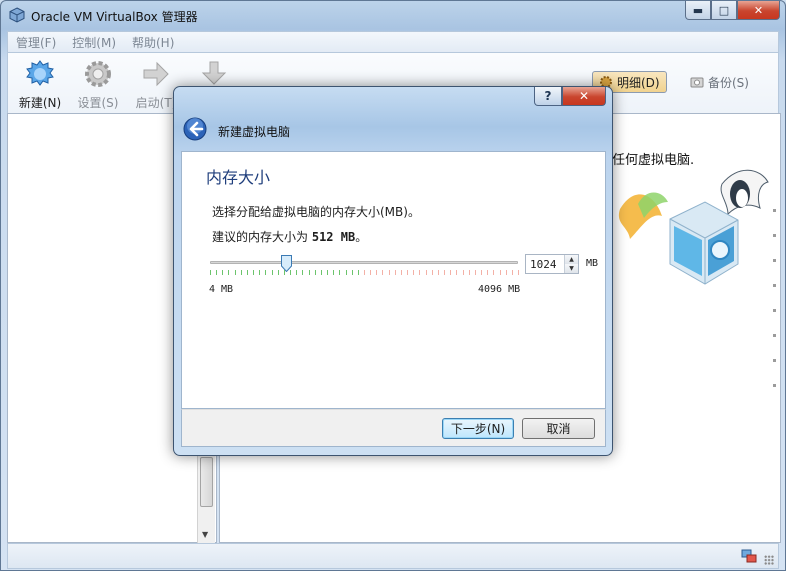 The image size is (786, 571). Describe the element at coordinates (40, 73) in the screenshot. I see `new-vm-icon` at that location.